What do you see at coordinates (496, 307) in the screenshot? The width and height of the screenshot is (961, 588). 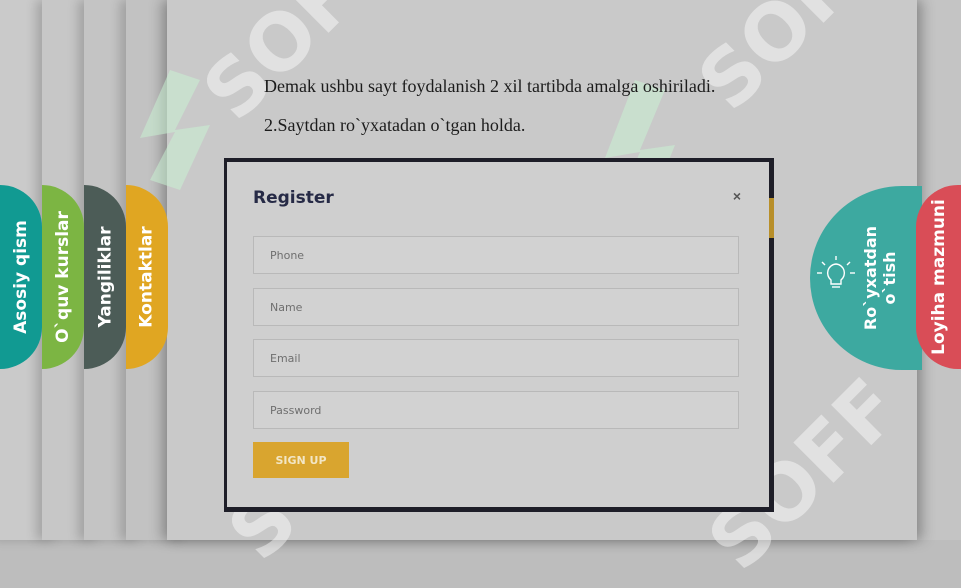 I see `name-field` at bounding box center [496, 307].